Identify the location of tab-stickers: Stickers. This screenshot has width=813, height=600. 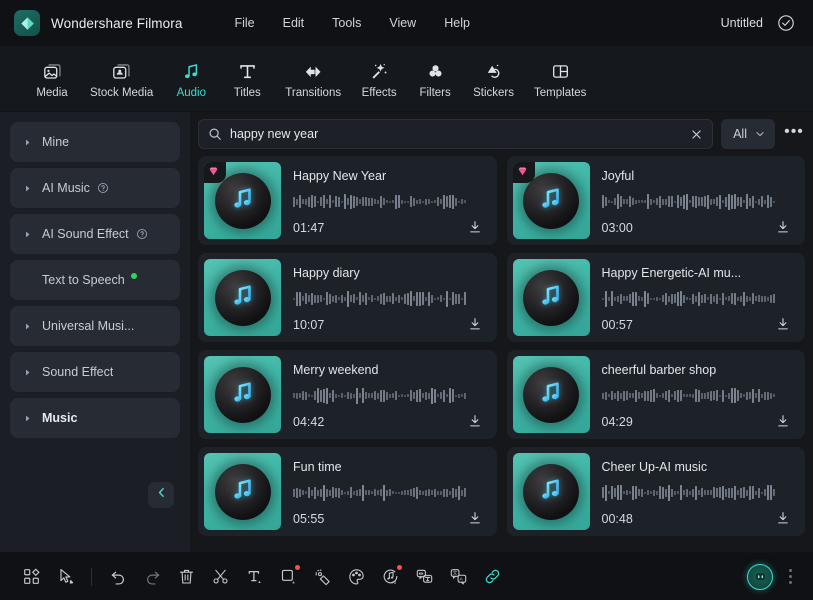
(493, 79).